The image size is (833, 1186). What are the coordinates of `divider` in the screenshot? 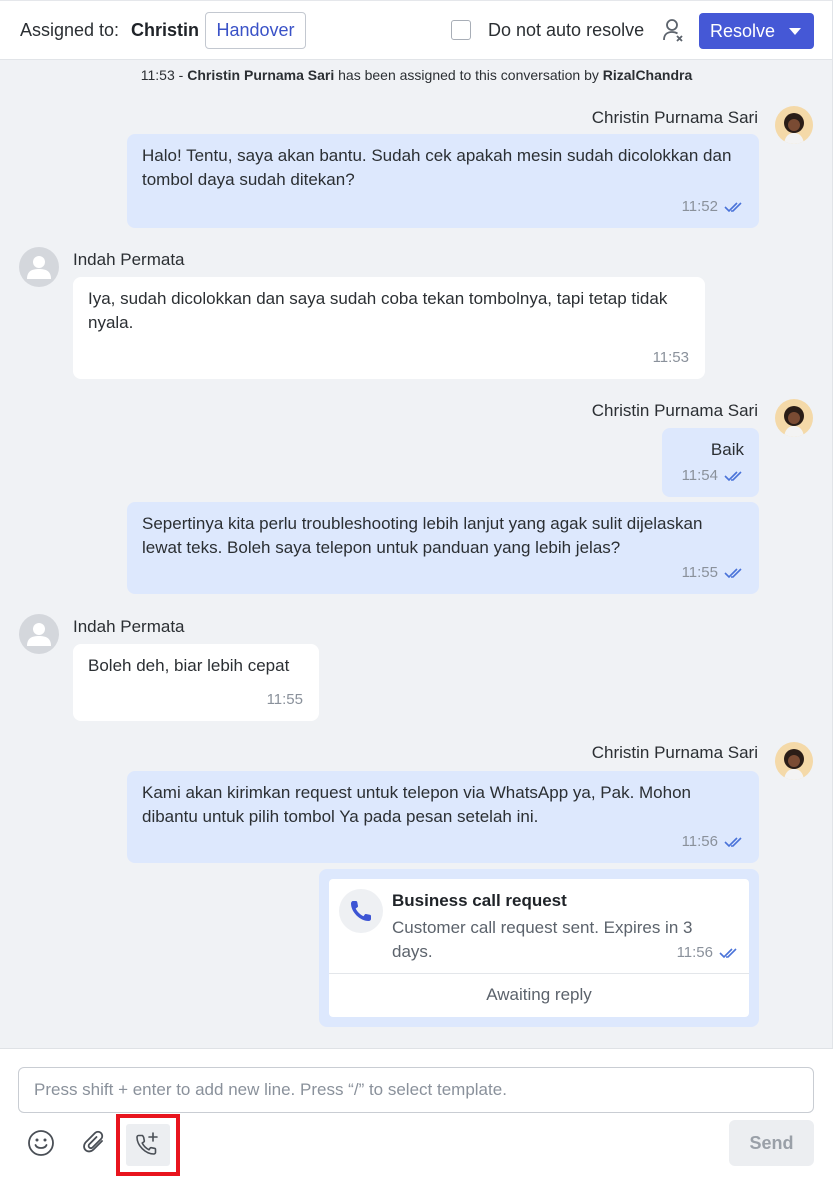 It's located at (539, 973).